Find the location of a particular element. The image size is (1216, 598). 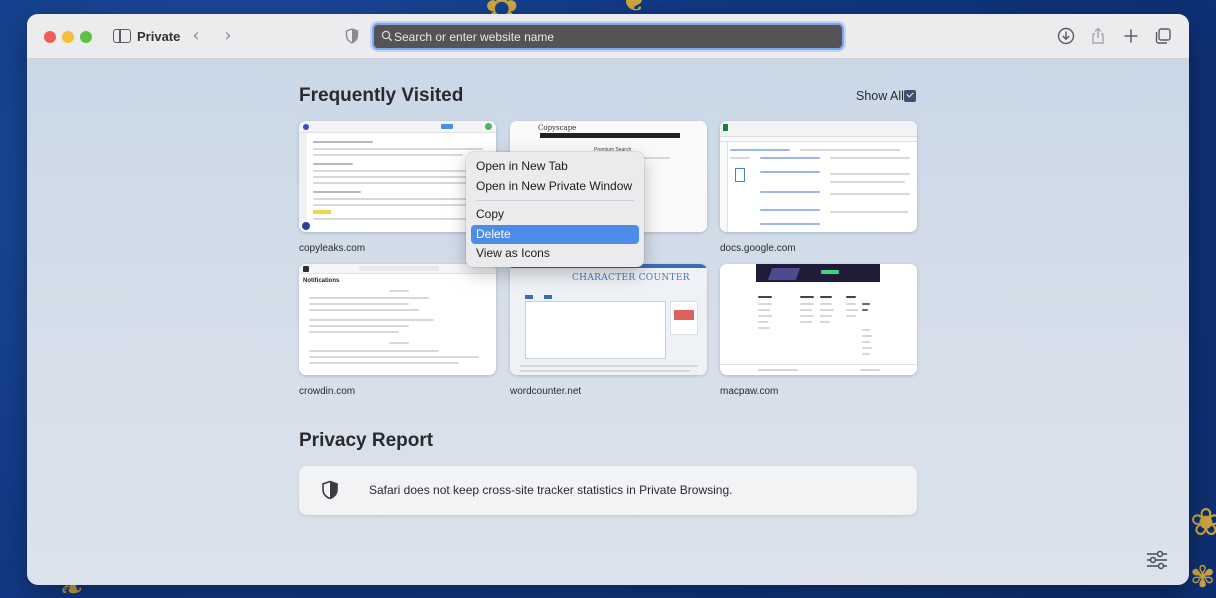

address-input is located at coordinates (614, 36).